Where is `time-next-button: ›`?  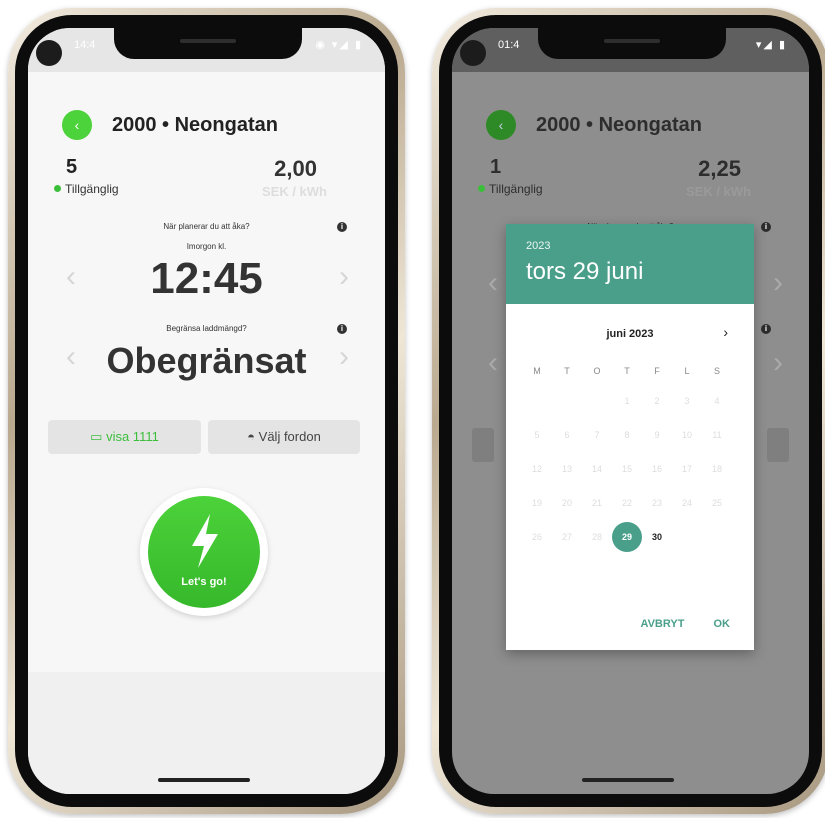 time-next-button: › is located at coordinates (344, 277).